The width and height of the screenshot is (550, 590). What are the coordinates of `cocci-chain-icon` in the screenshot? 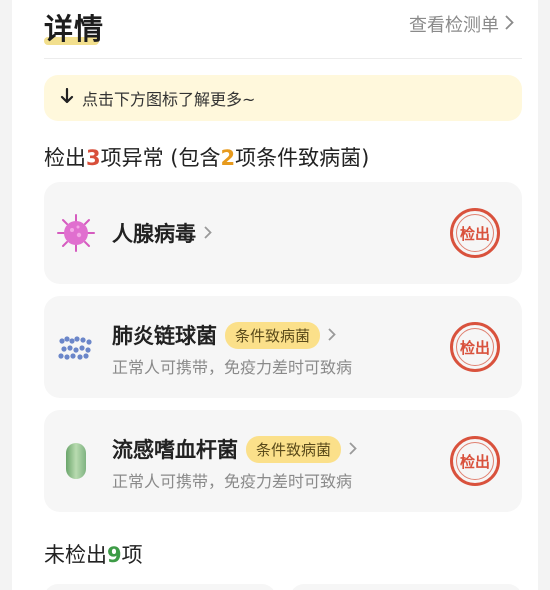 It's located at (76, 347).